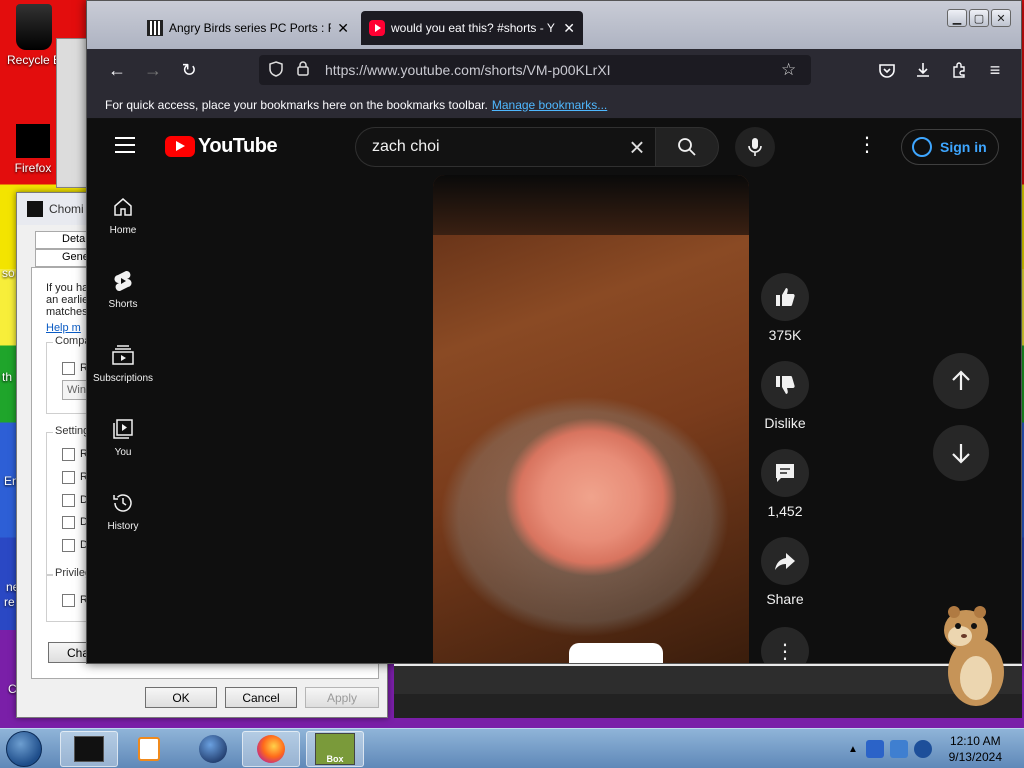 The height and width of the screenshot is (768, 1024). Describe the element at coordinates (261, 697) in the screenshot. I see `cancel-button: Cancel` at that location.